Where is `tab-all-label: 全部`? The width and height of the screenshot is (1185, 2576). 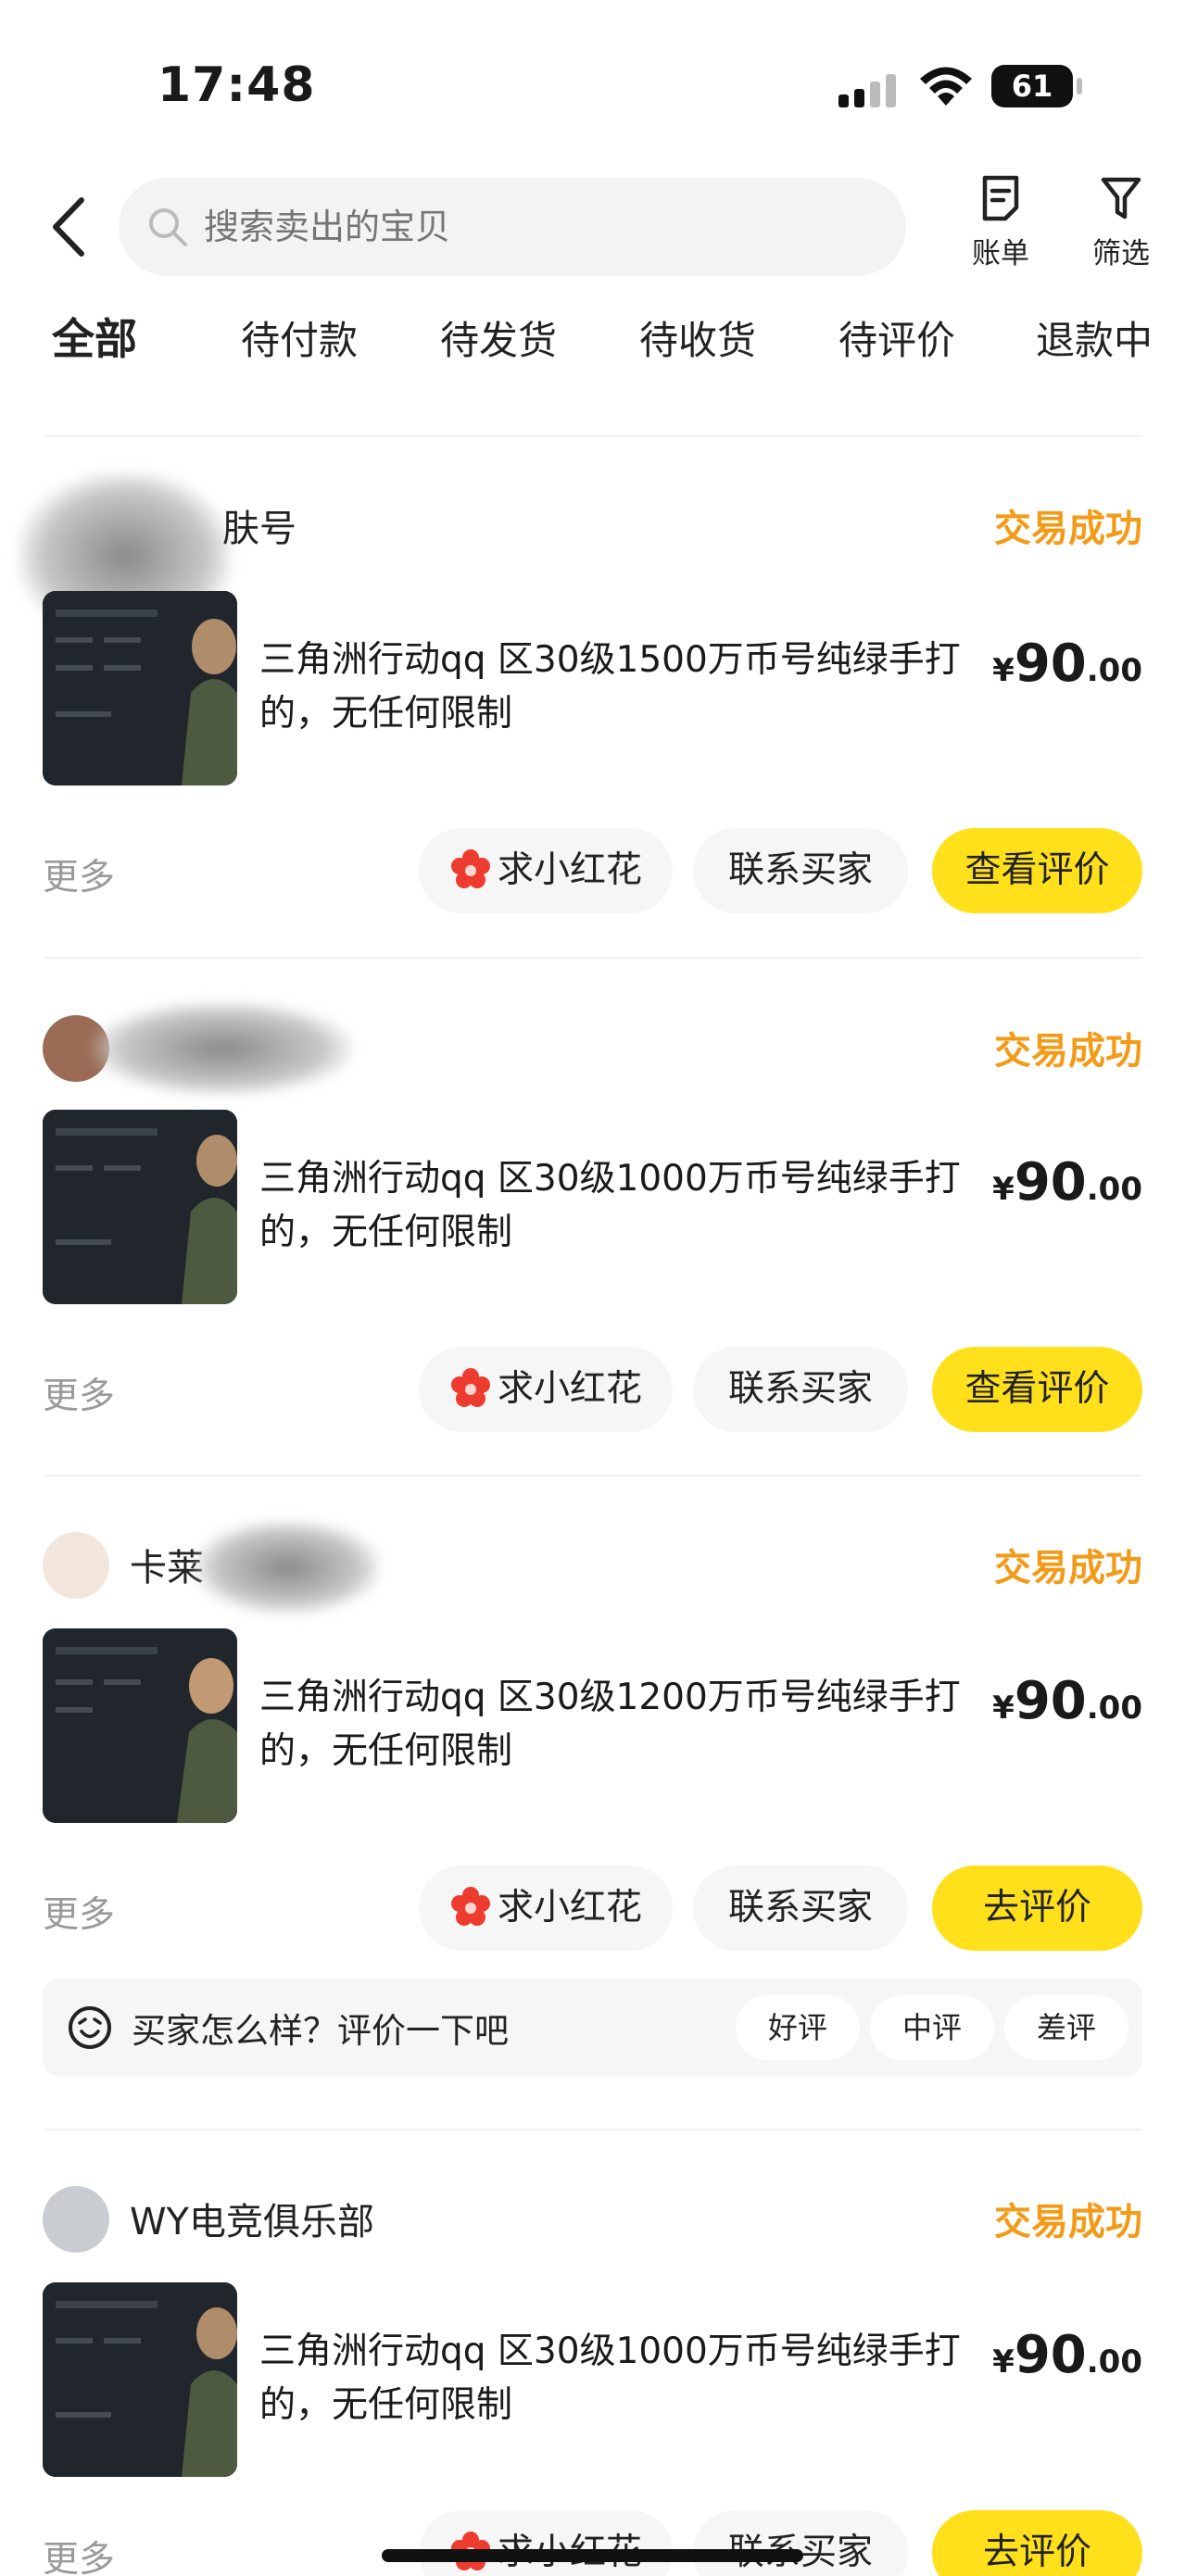
tab-all-label: 全部 is located at coordinates (95, 339).